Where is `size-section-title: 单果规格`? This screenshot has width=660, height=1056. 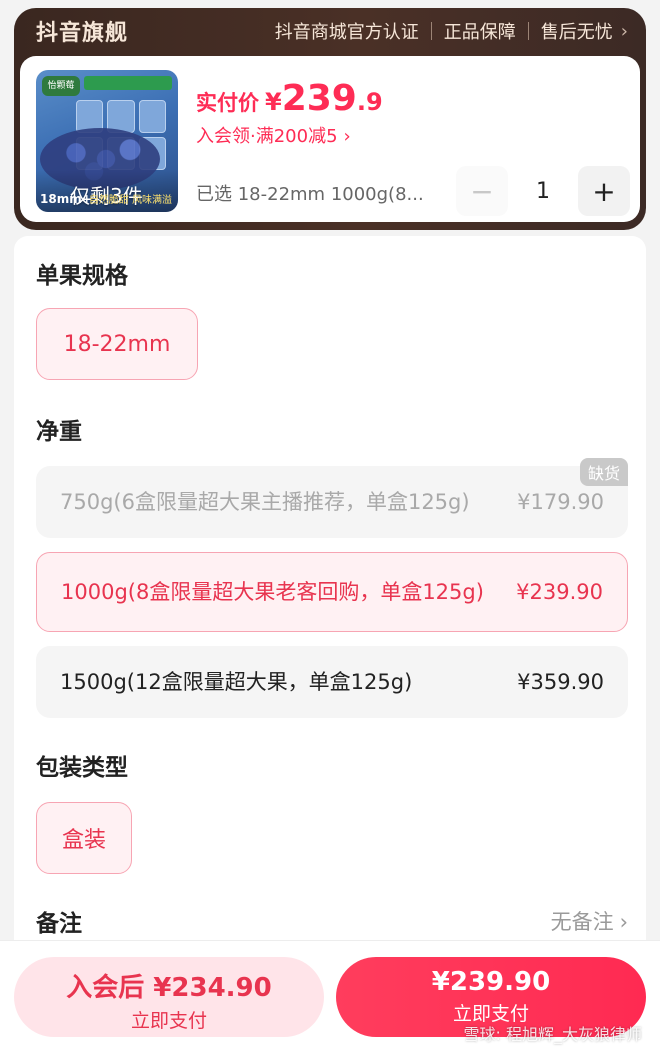
size-section-title: 单果规格 is located at coordinates (82, 276).